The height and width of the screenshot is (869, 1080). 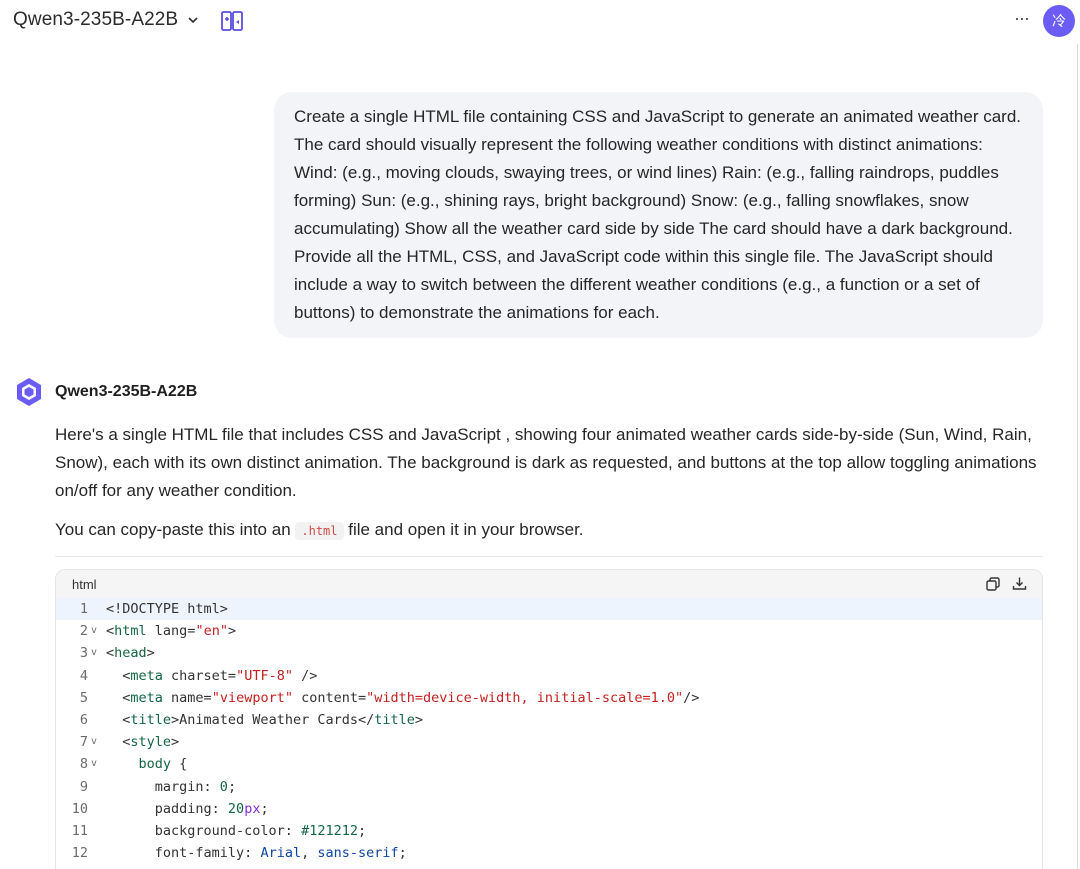 What do you see at coordinates (549, 556) in the screenshot?
I see `divider` at bounding box center [549, 556].